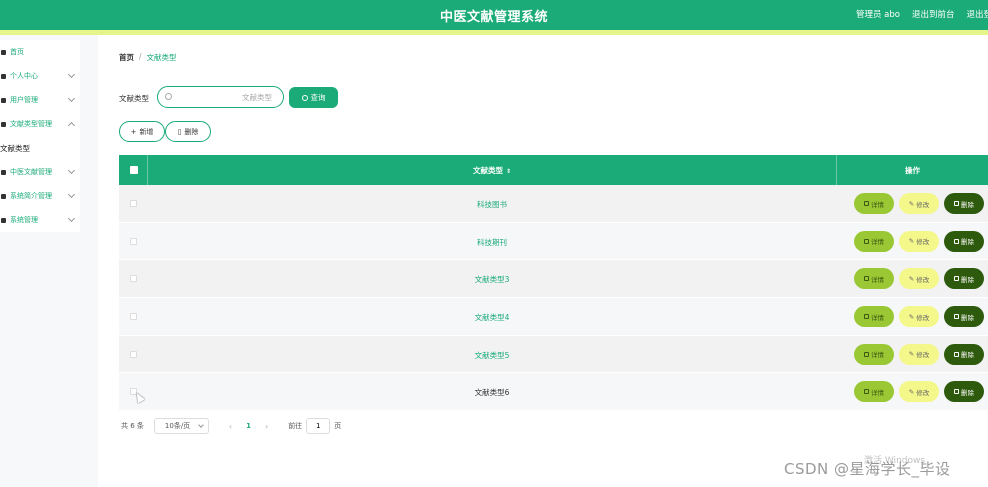 The height and width of the screenshot is (487, 988). I want to click on sidebar-item-label: 系统管理, so click(24, 220).